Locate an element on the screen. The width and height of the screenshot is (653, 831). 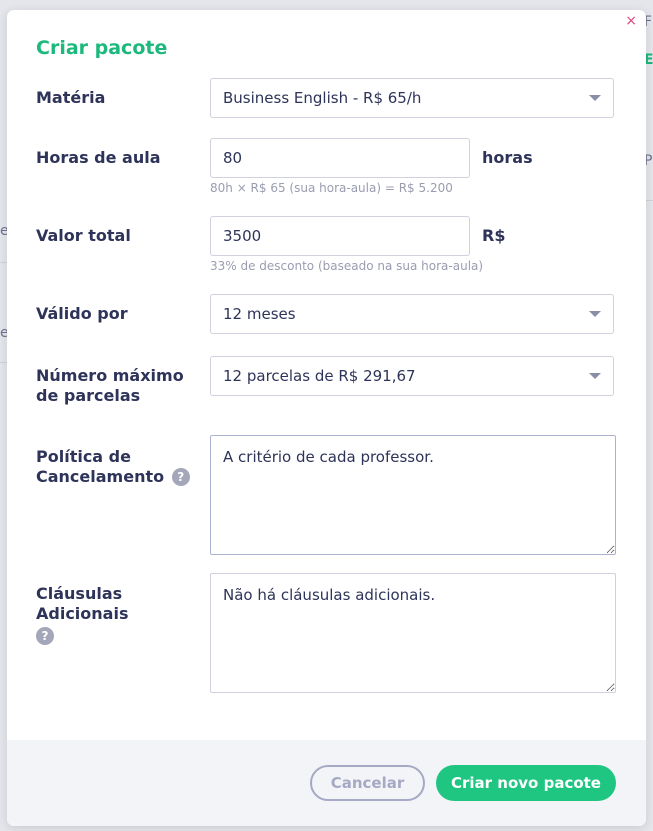
close-icon: × is located at coordinates (631, 21).